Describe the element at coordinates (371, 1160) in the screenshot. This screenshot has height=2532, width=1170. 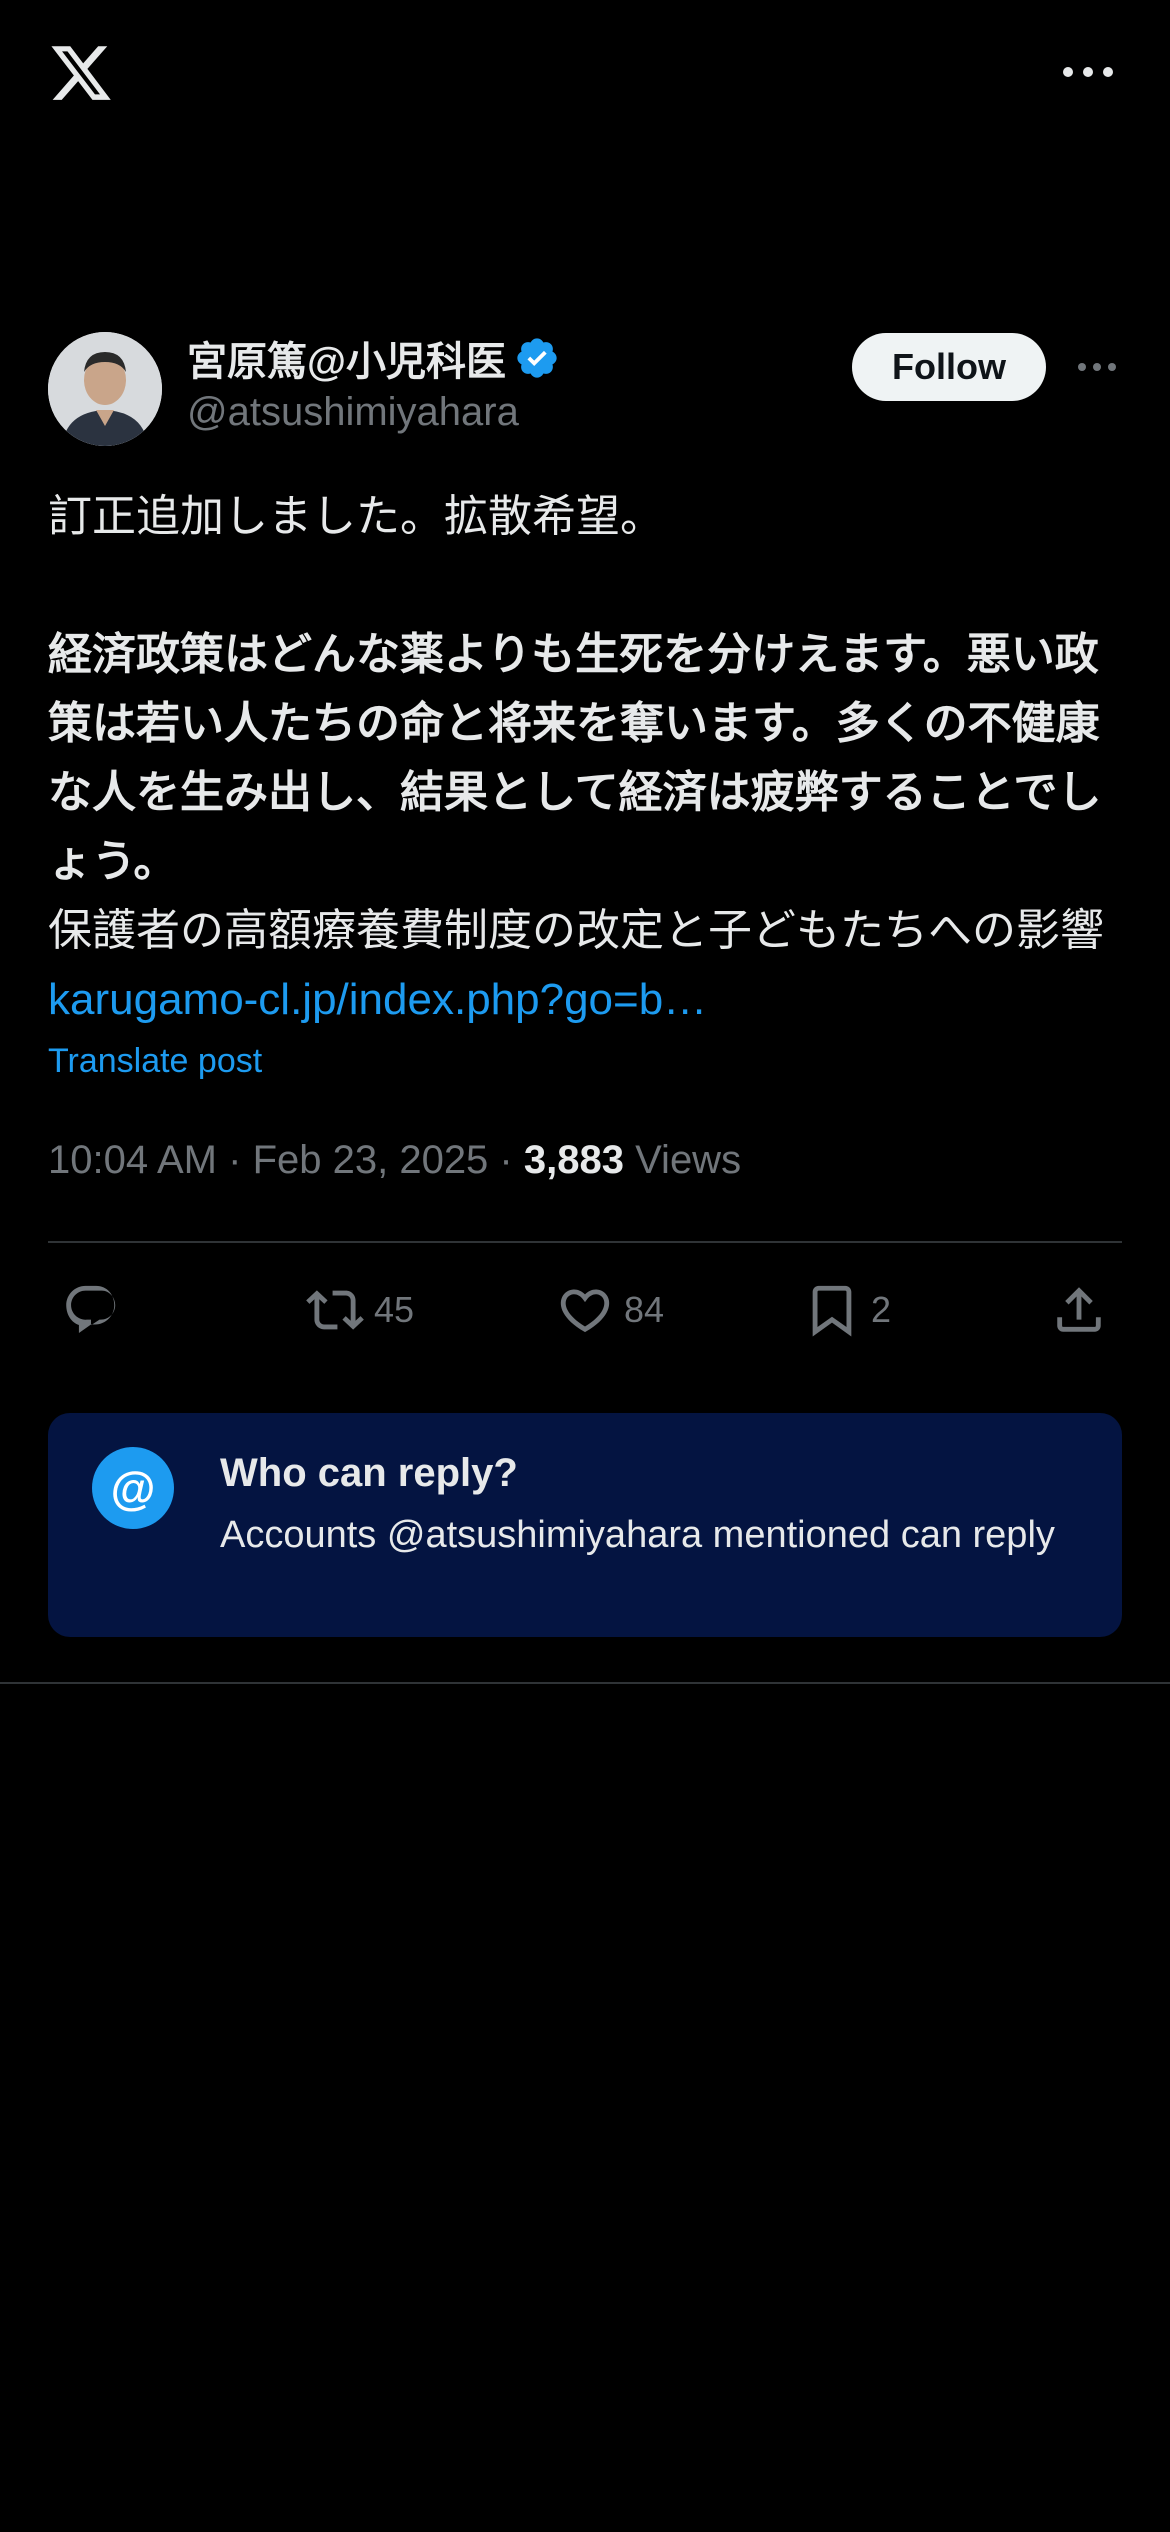
I see `tweet-date: Feb 23, 2025` at that location.